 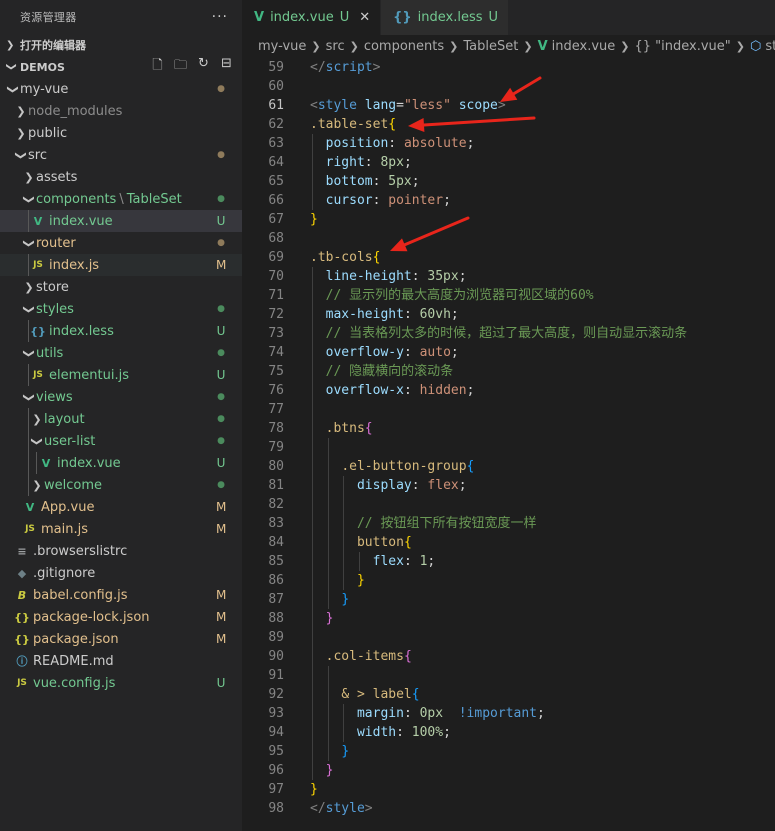 What do you see at coordinates (276, 352) in the screenshot?
I see `line-number: 74` at bounding box center [276, 352].